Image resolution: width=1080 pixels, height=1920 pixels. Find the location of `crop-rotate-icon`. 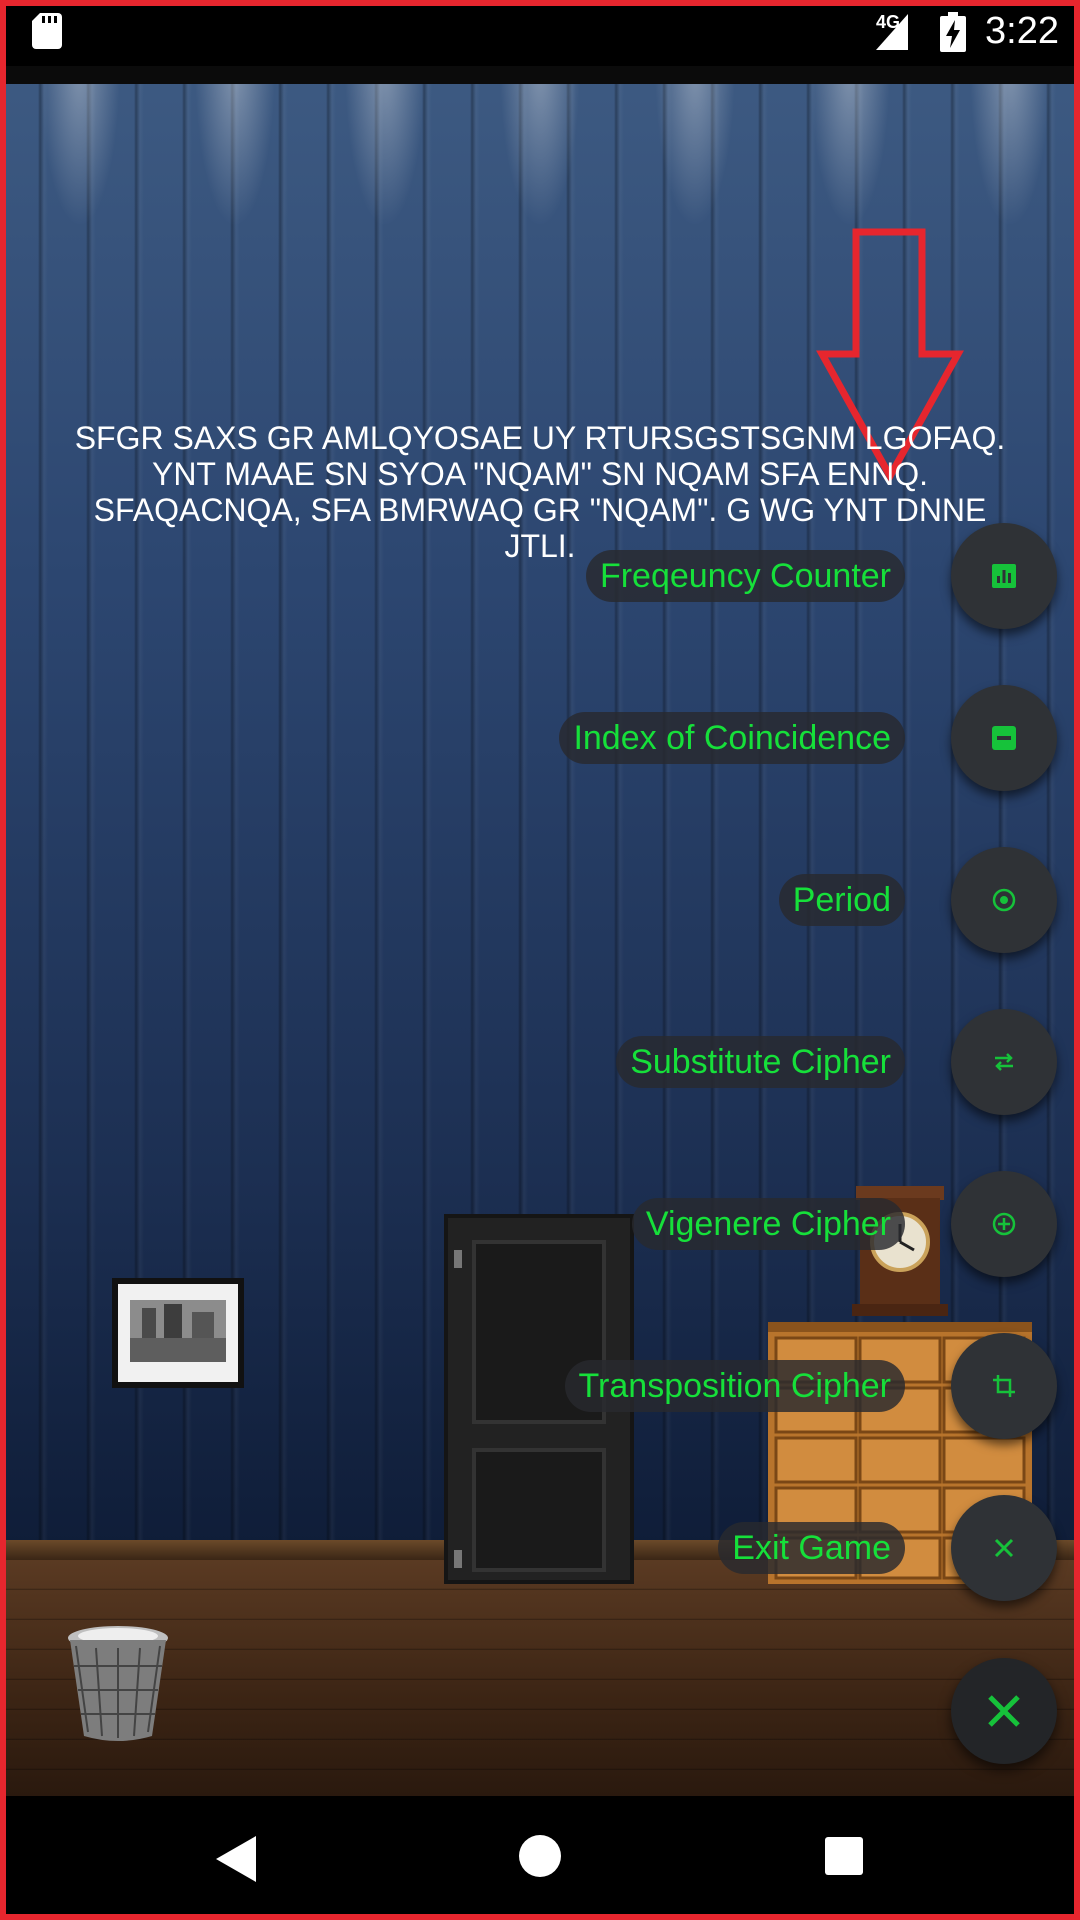

crop-rotate-icon is located at coordinates (1004, 1386).